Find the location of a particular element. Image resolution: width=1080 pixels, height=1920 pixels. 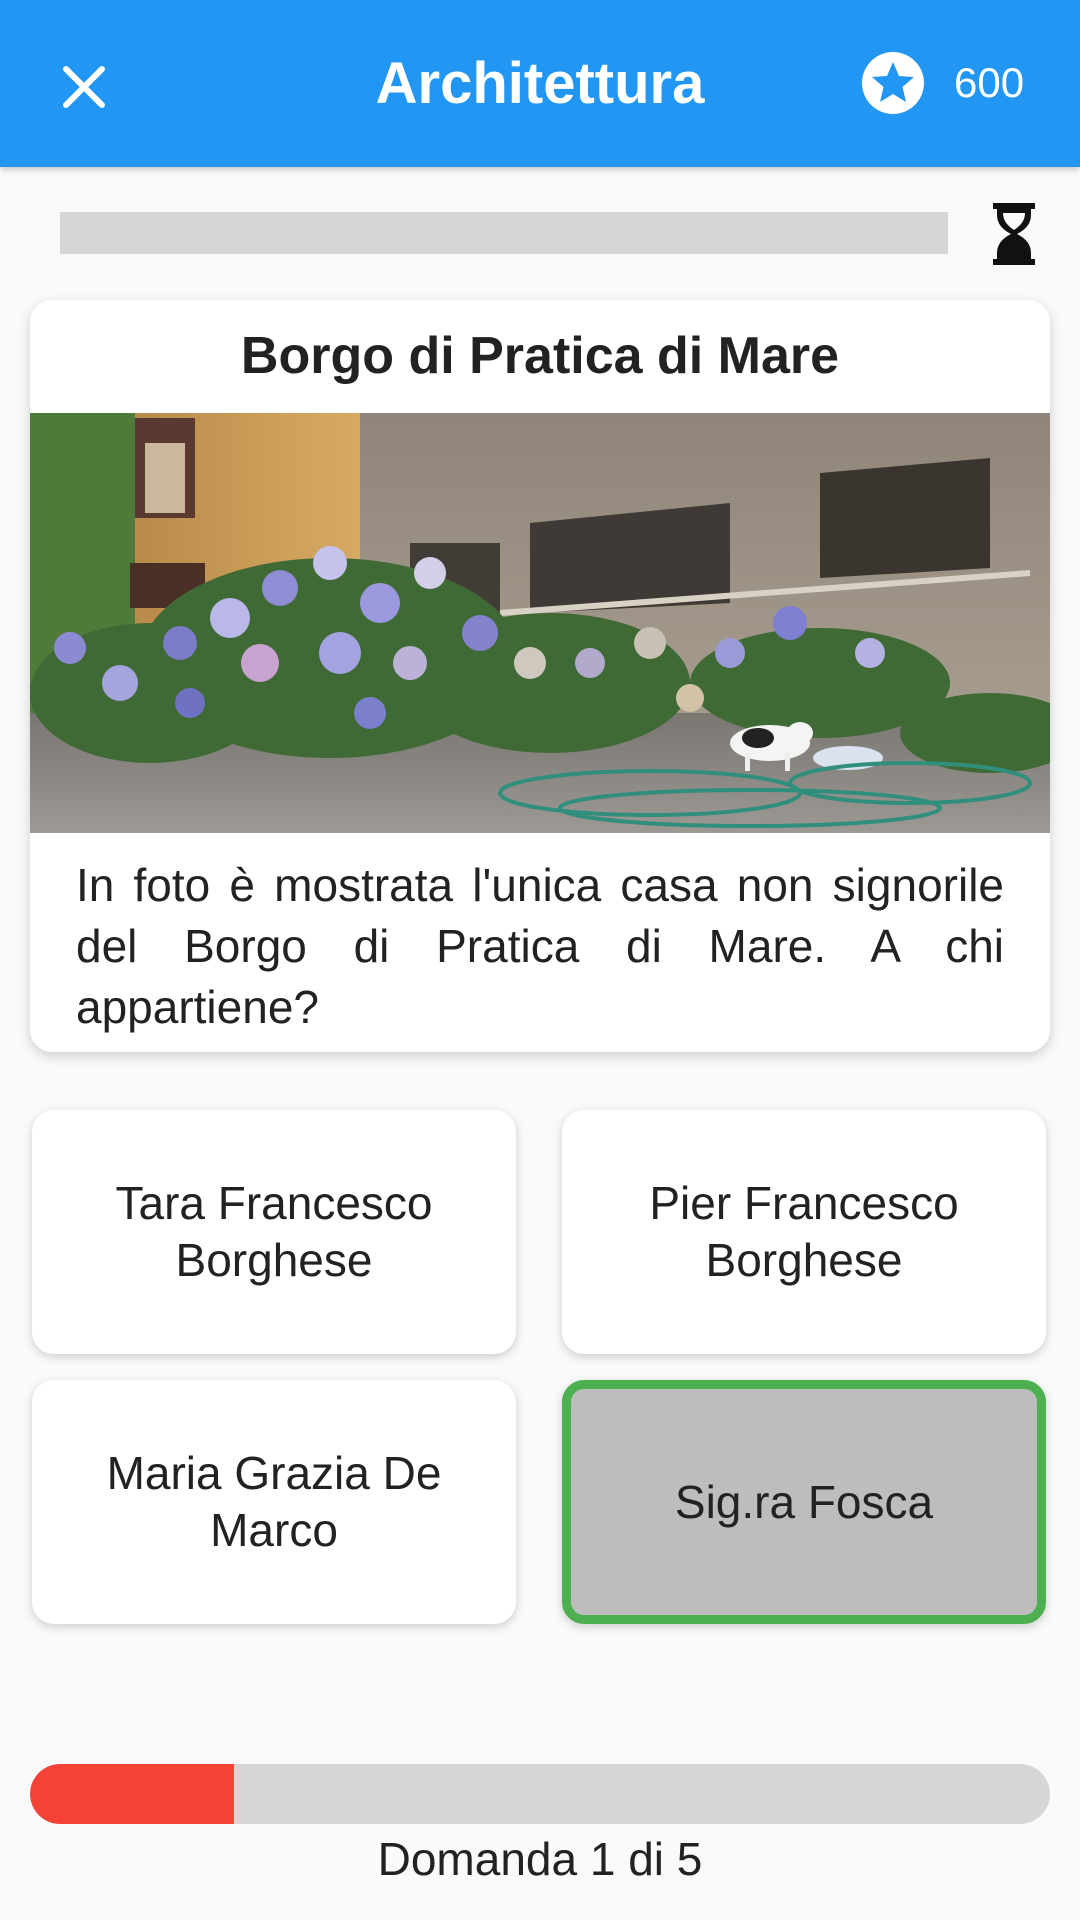

star-circle-icon is located at coordinates (893, 83).